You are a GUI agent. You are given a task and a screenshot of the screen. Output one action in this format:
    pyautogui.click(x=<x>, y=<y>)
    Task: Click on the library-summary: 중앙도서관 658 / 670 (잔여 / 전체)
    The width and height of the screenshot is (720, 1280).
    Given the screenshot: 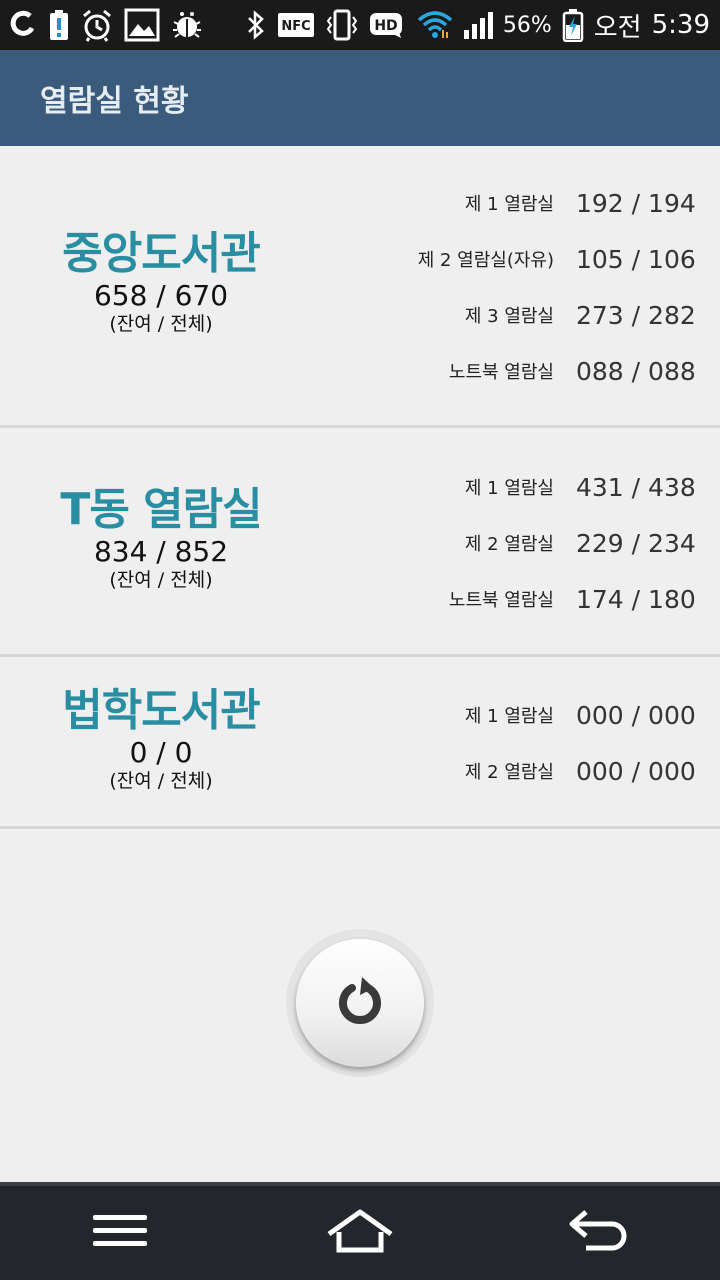 What is the action you would take?
    pyautogui.click(x=161, y=282)
    